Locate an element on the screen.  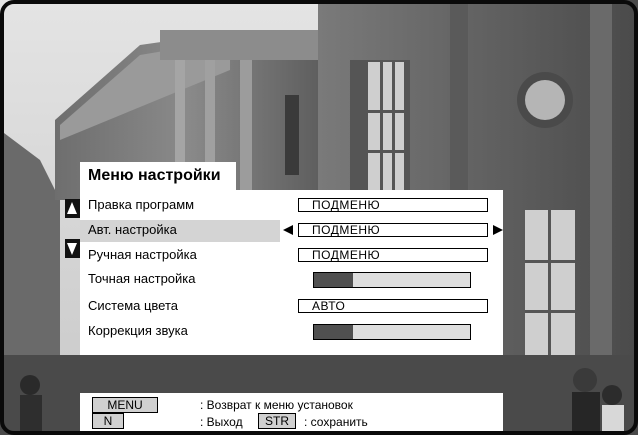
menu-row-fine-tuning: Точная настройка is located at coordinates (291, 285).